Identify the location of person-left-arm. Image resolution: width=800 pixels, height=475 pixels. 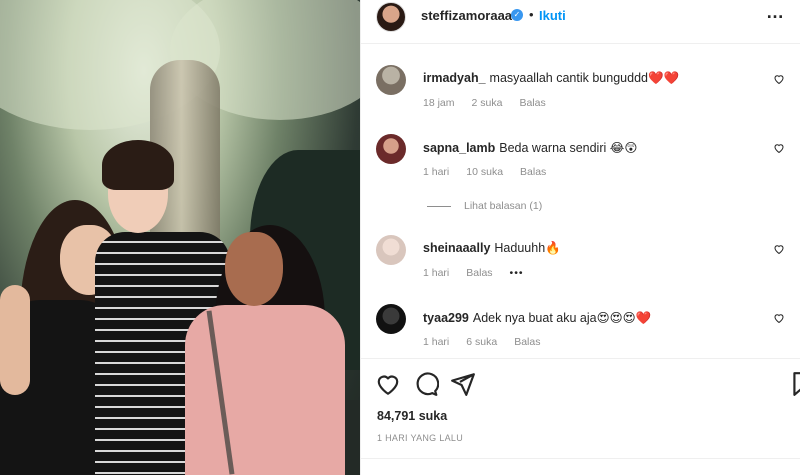
(15, 340).